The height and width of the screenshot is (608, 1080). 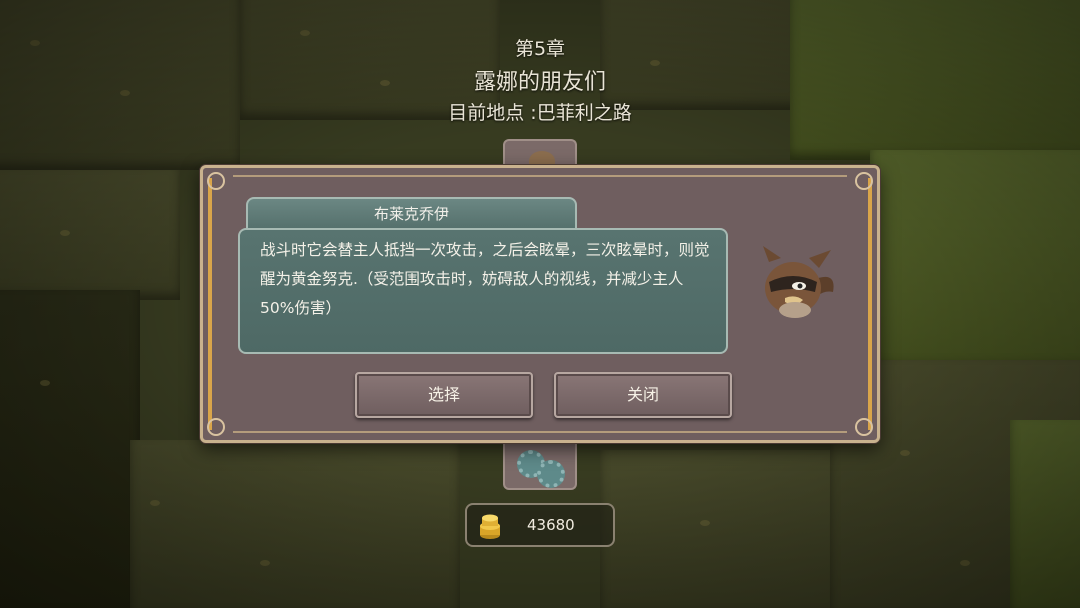 I want to click on current-location: 目前地点 :巴菲利之路, so click(x=540, y=113).